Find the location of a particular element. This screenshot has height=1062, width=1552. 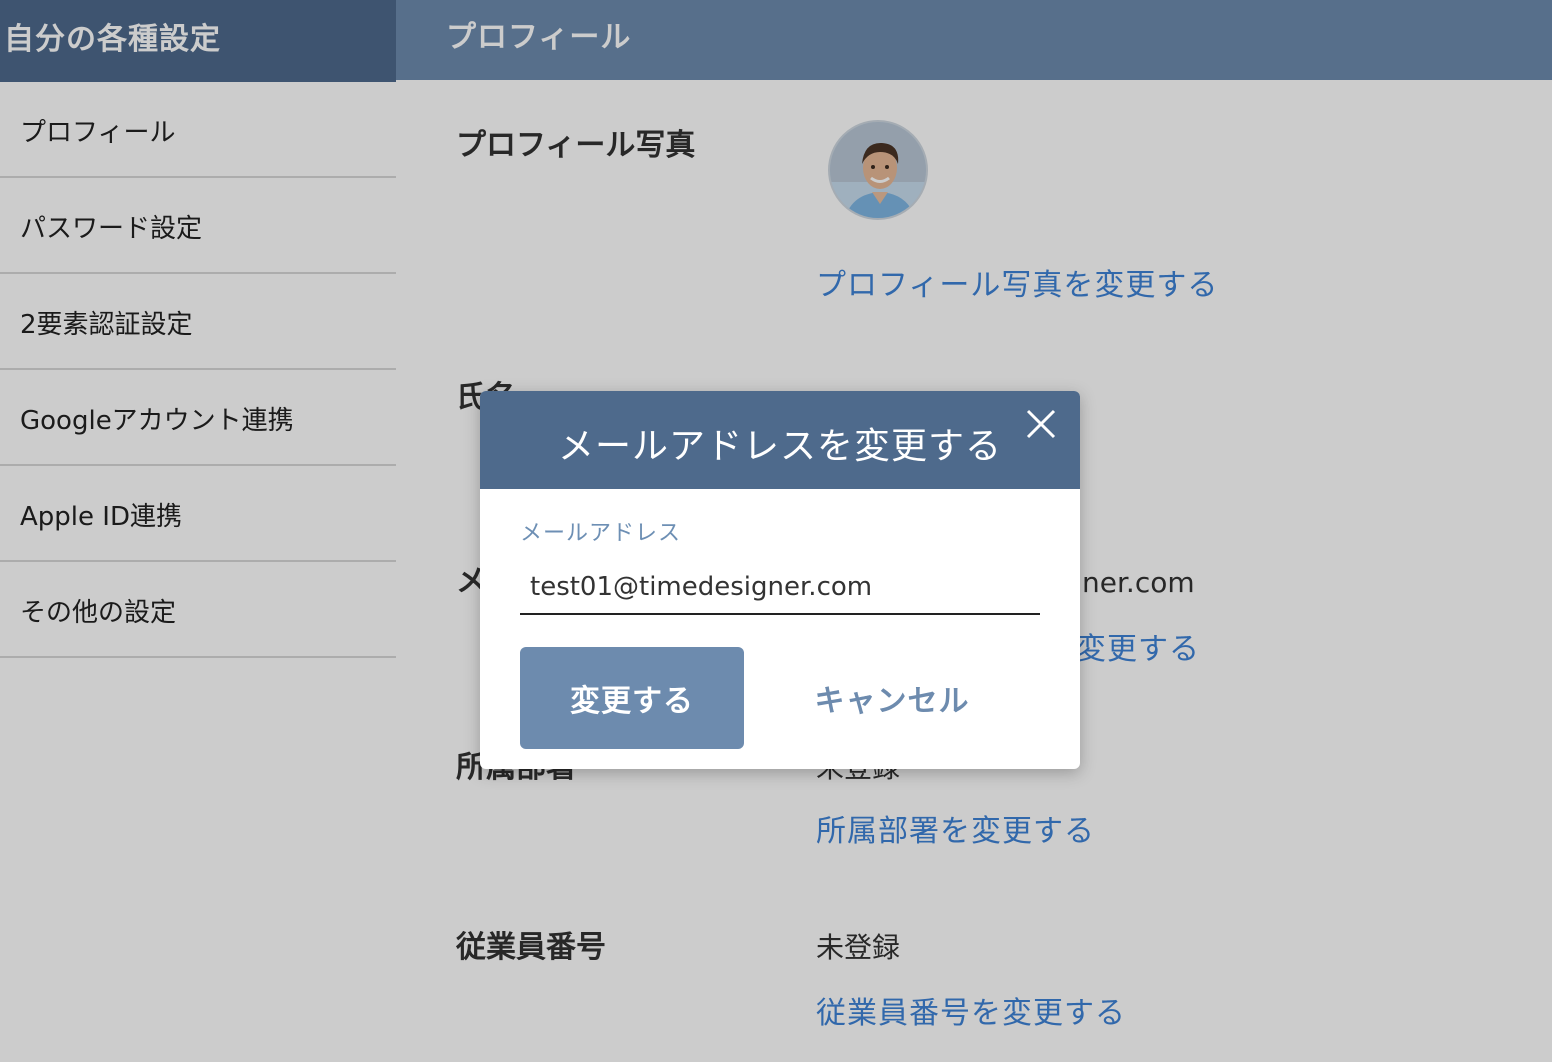

change-email-dialog: メールアドレスを変更する メールアドレス 変更する キャンセル is located at coordinates (780, 580).